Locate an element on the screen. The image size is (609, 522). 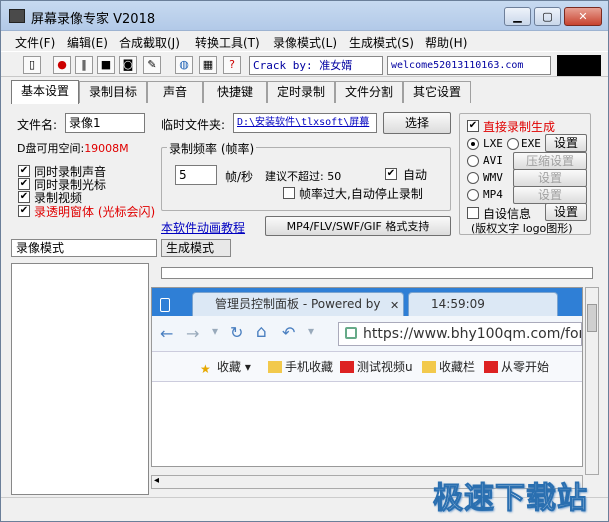
fps-limit-hint: 建议不超过: 50 is located at coordinates (303, 176).